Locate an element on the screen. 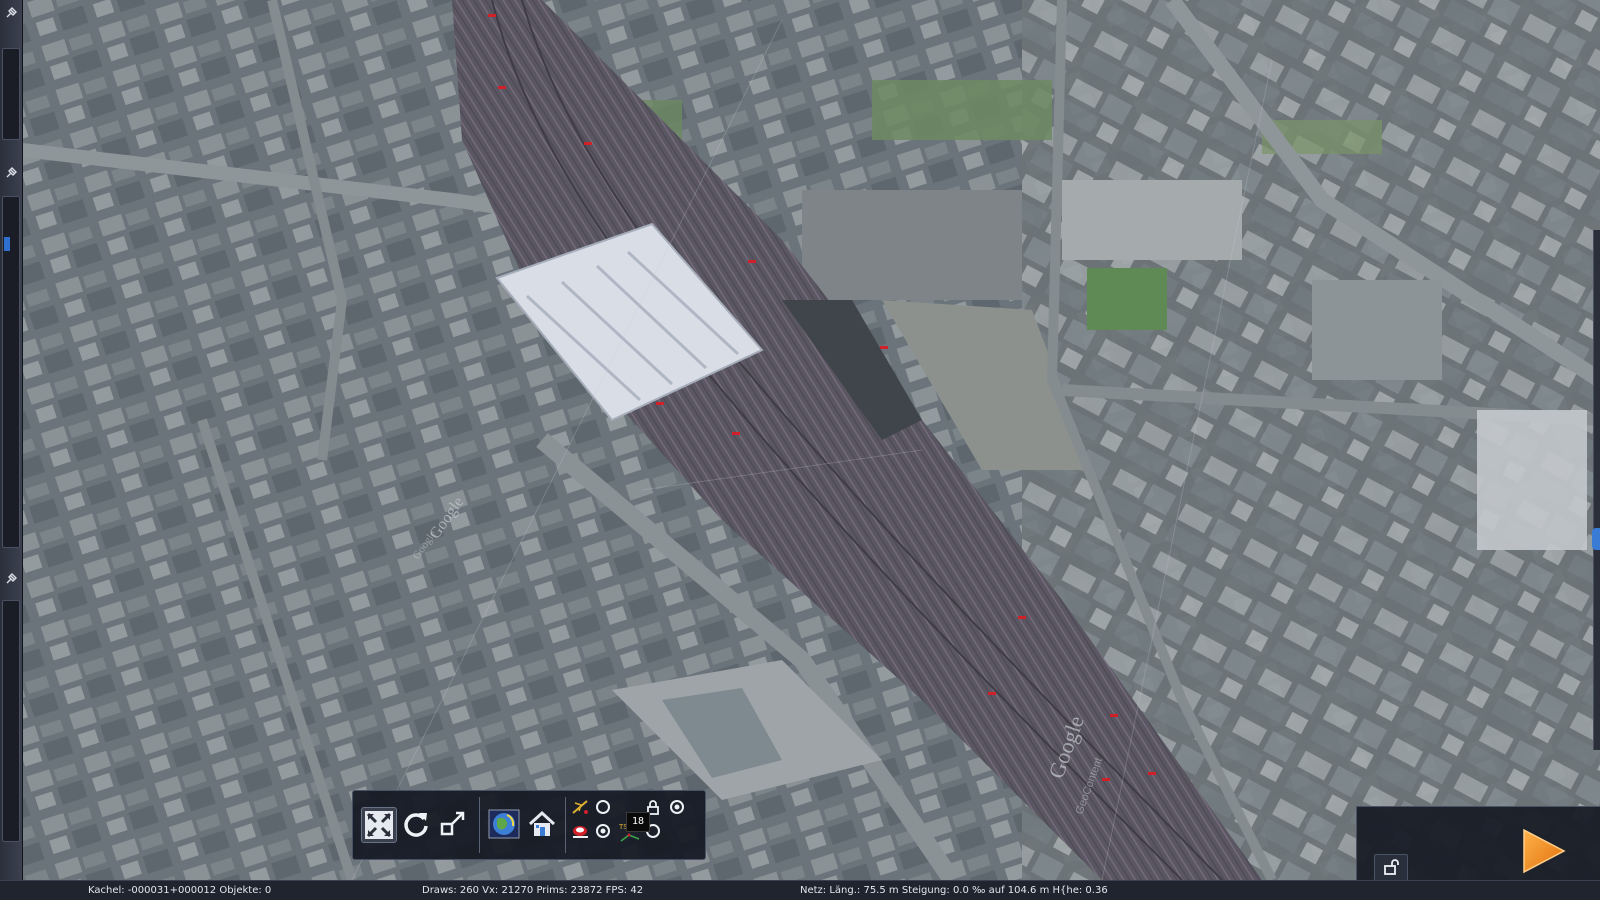 This screenshot has height=900, width=1600. play-button is located at coordinates (1545, 851).